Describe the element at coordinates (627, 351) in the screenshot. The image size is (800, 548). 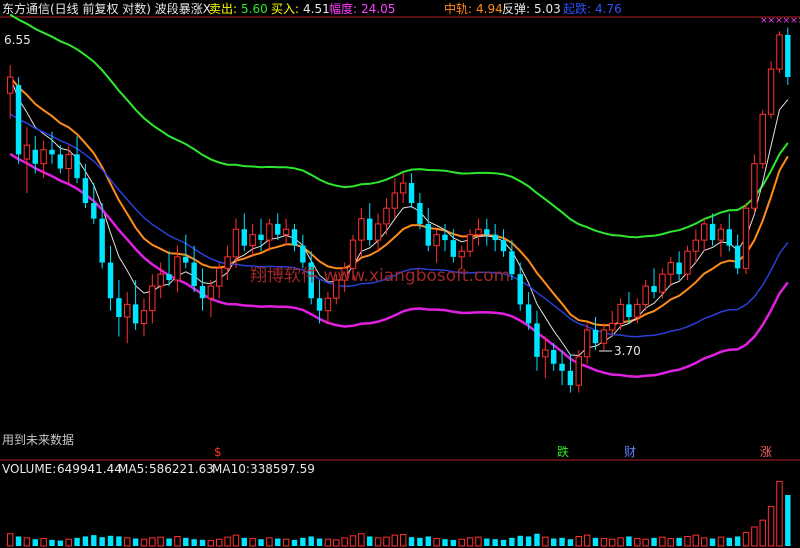
I see `low-label: 3.70` at that location.